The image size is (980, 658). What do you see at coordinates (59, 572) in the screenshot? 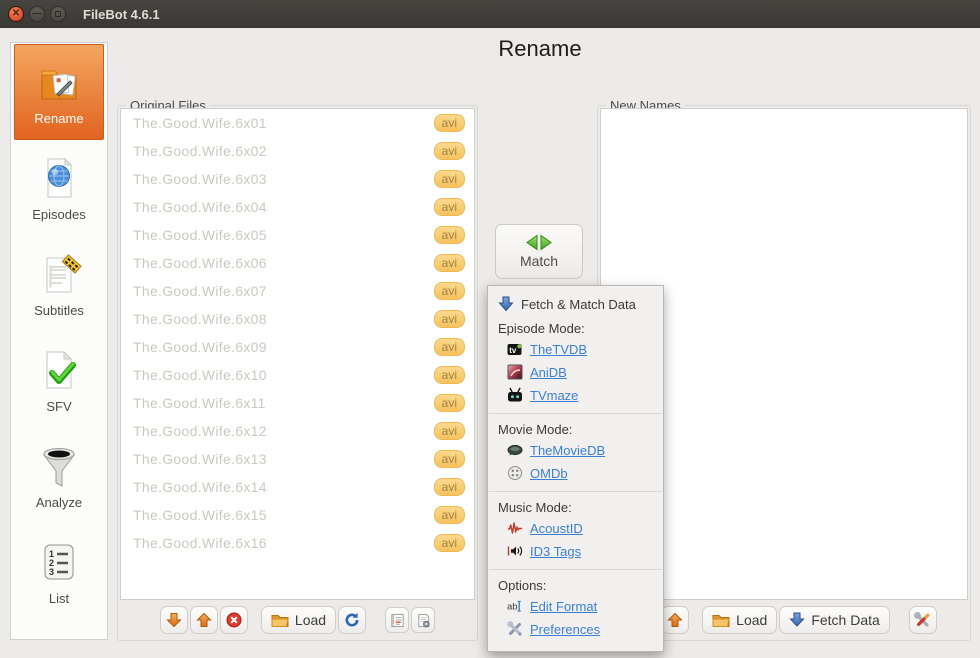
I see `sidebar-item-list: 1 2 3 List` at bounding box center [59, 572].